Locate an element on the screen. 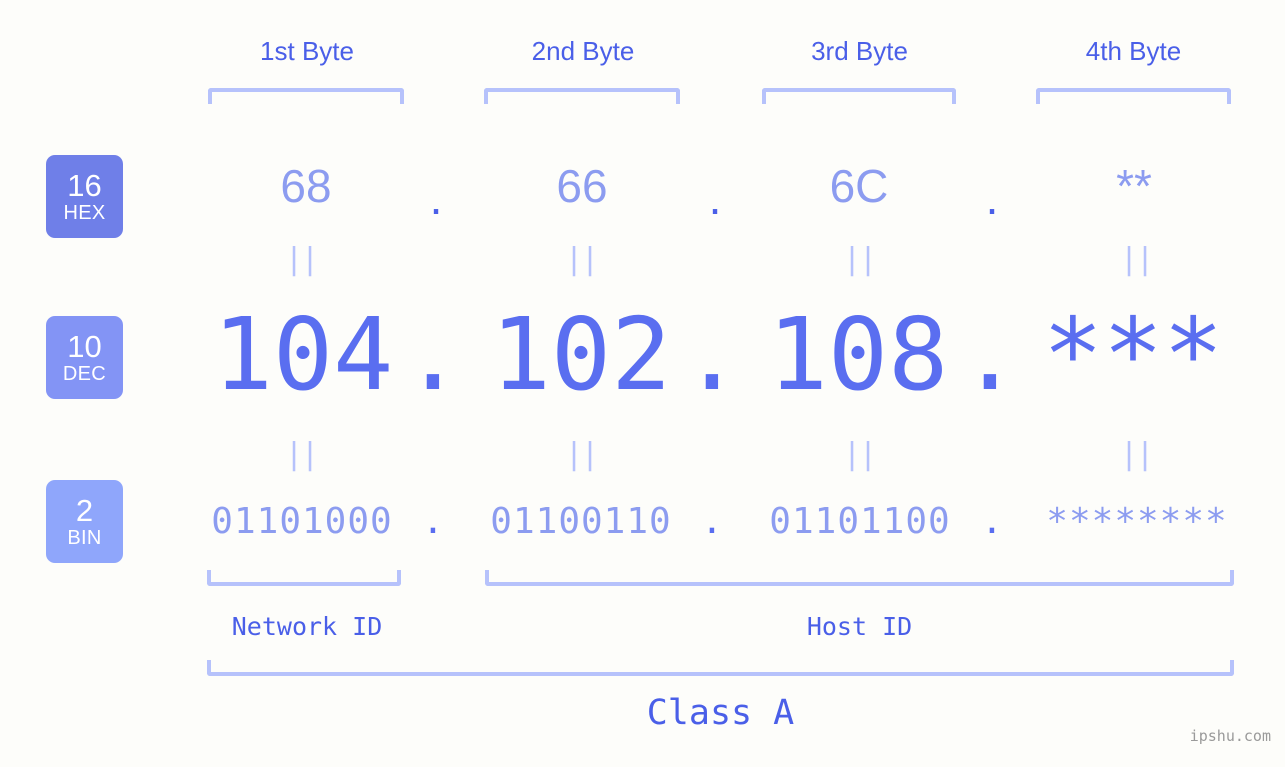 This screenshot has height=767, width=1285. byte-header-3: 3rd Byte is located at coordinates (859, 51).